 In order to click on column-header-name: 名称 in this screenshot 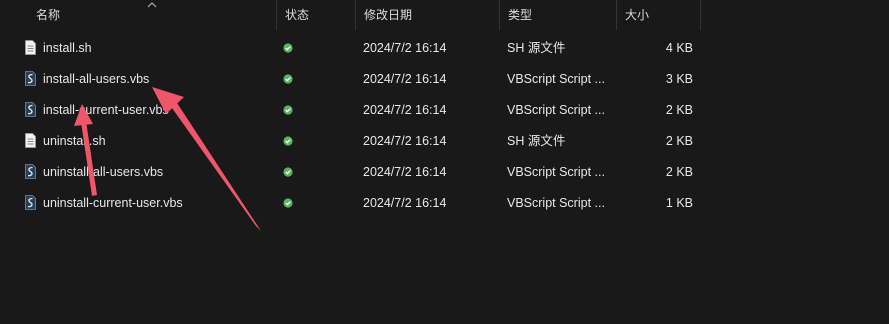, I will do `click(152, 15)`.